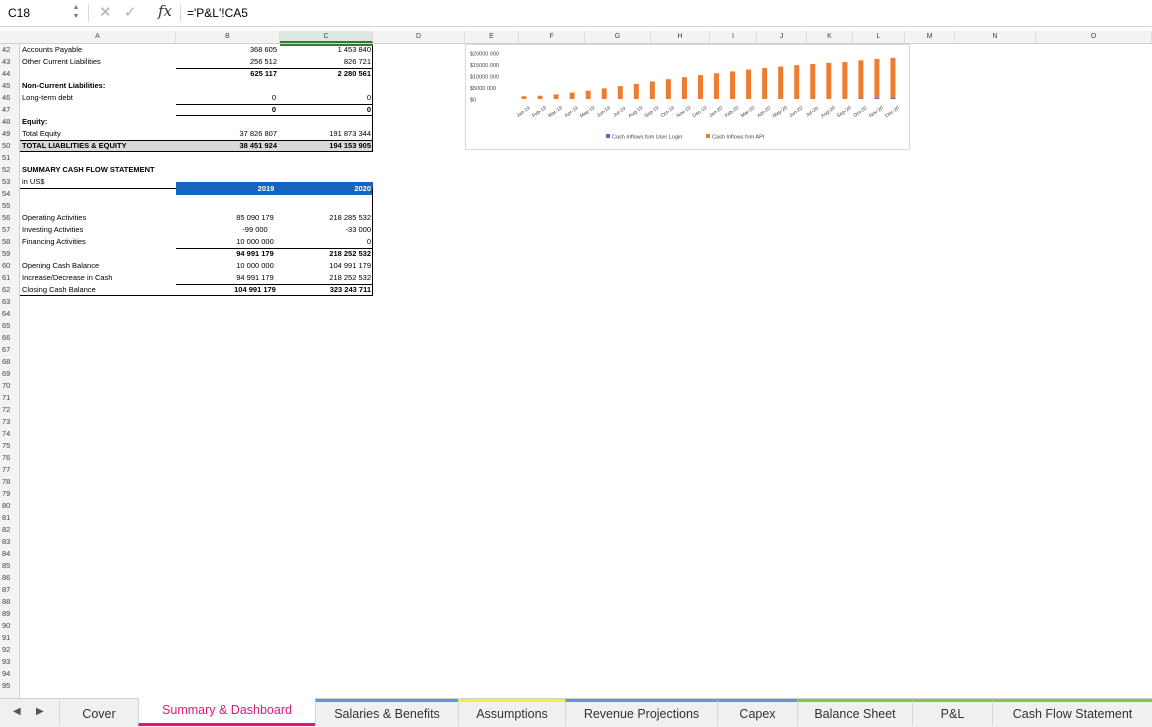  Describe the element at coordinates (17, 711) in the screenshot. I see `prev-sheet-icon: ◀` at that location.